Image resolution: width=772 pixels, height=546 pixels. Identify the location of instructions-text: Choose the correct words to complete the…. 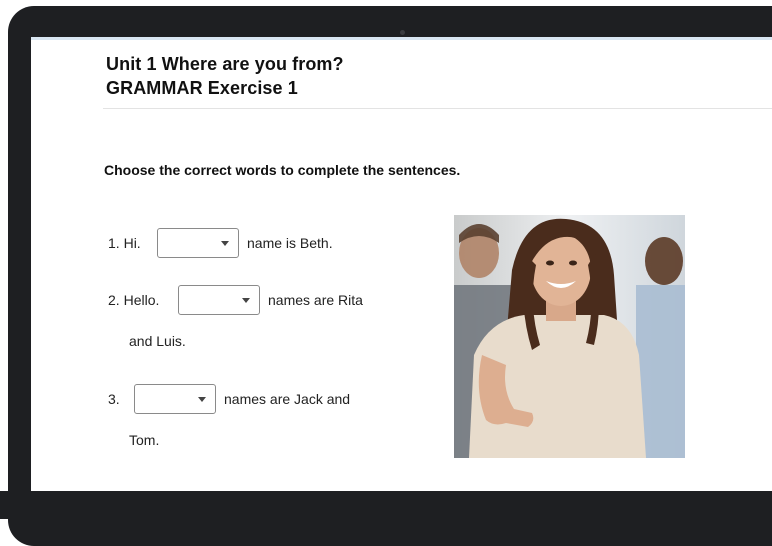
(282, 170).